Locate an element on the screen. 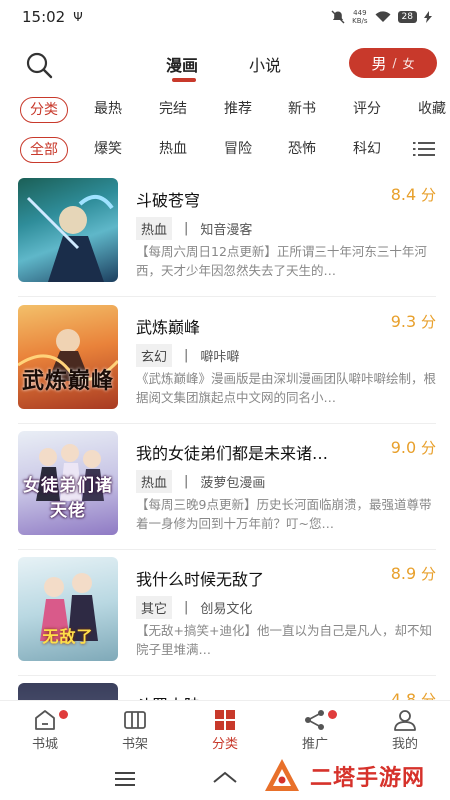  book-cover is located at coordinates (68, 230).